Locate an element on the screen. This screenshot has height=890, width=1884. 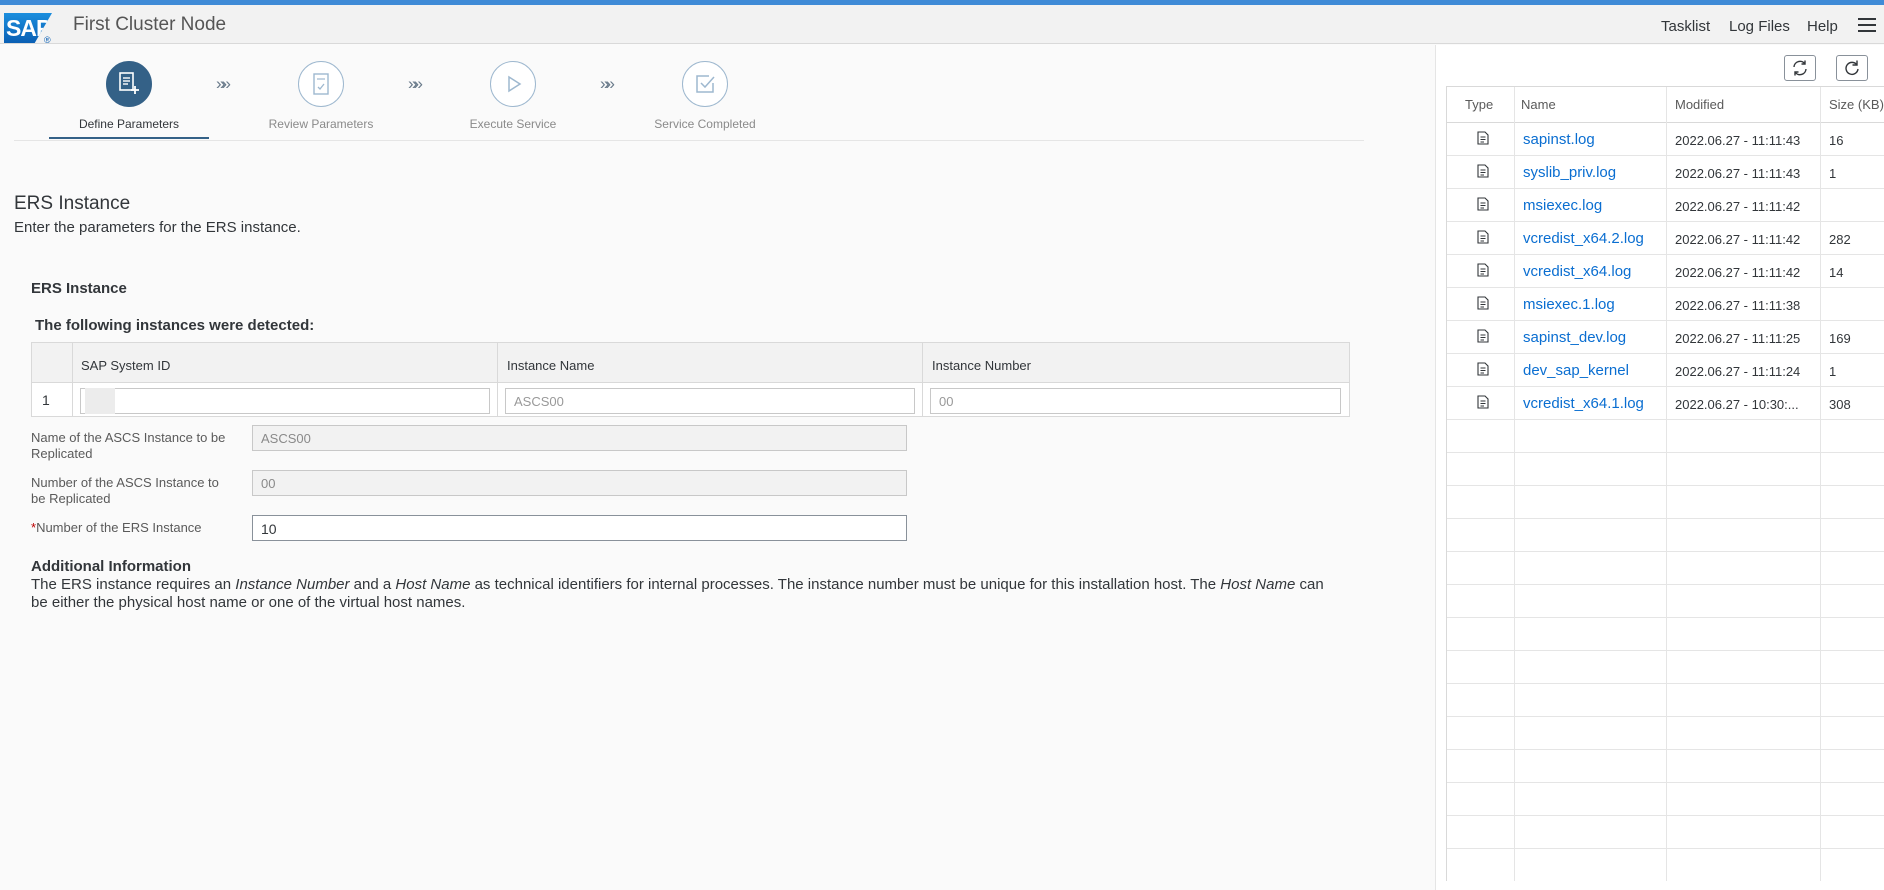
column-header-modified: Modified is located at coordinates (1700, 104).